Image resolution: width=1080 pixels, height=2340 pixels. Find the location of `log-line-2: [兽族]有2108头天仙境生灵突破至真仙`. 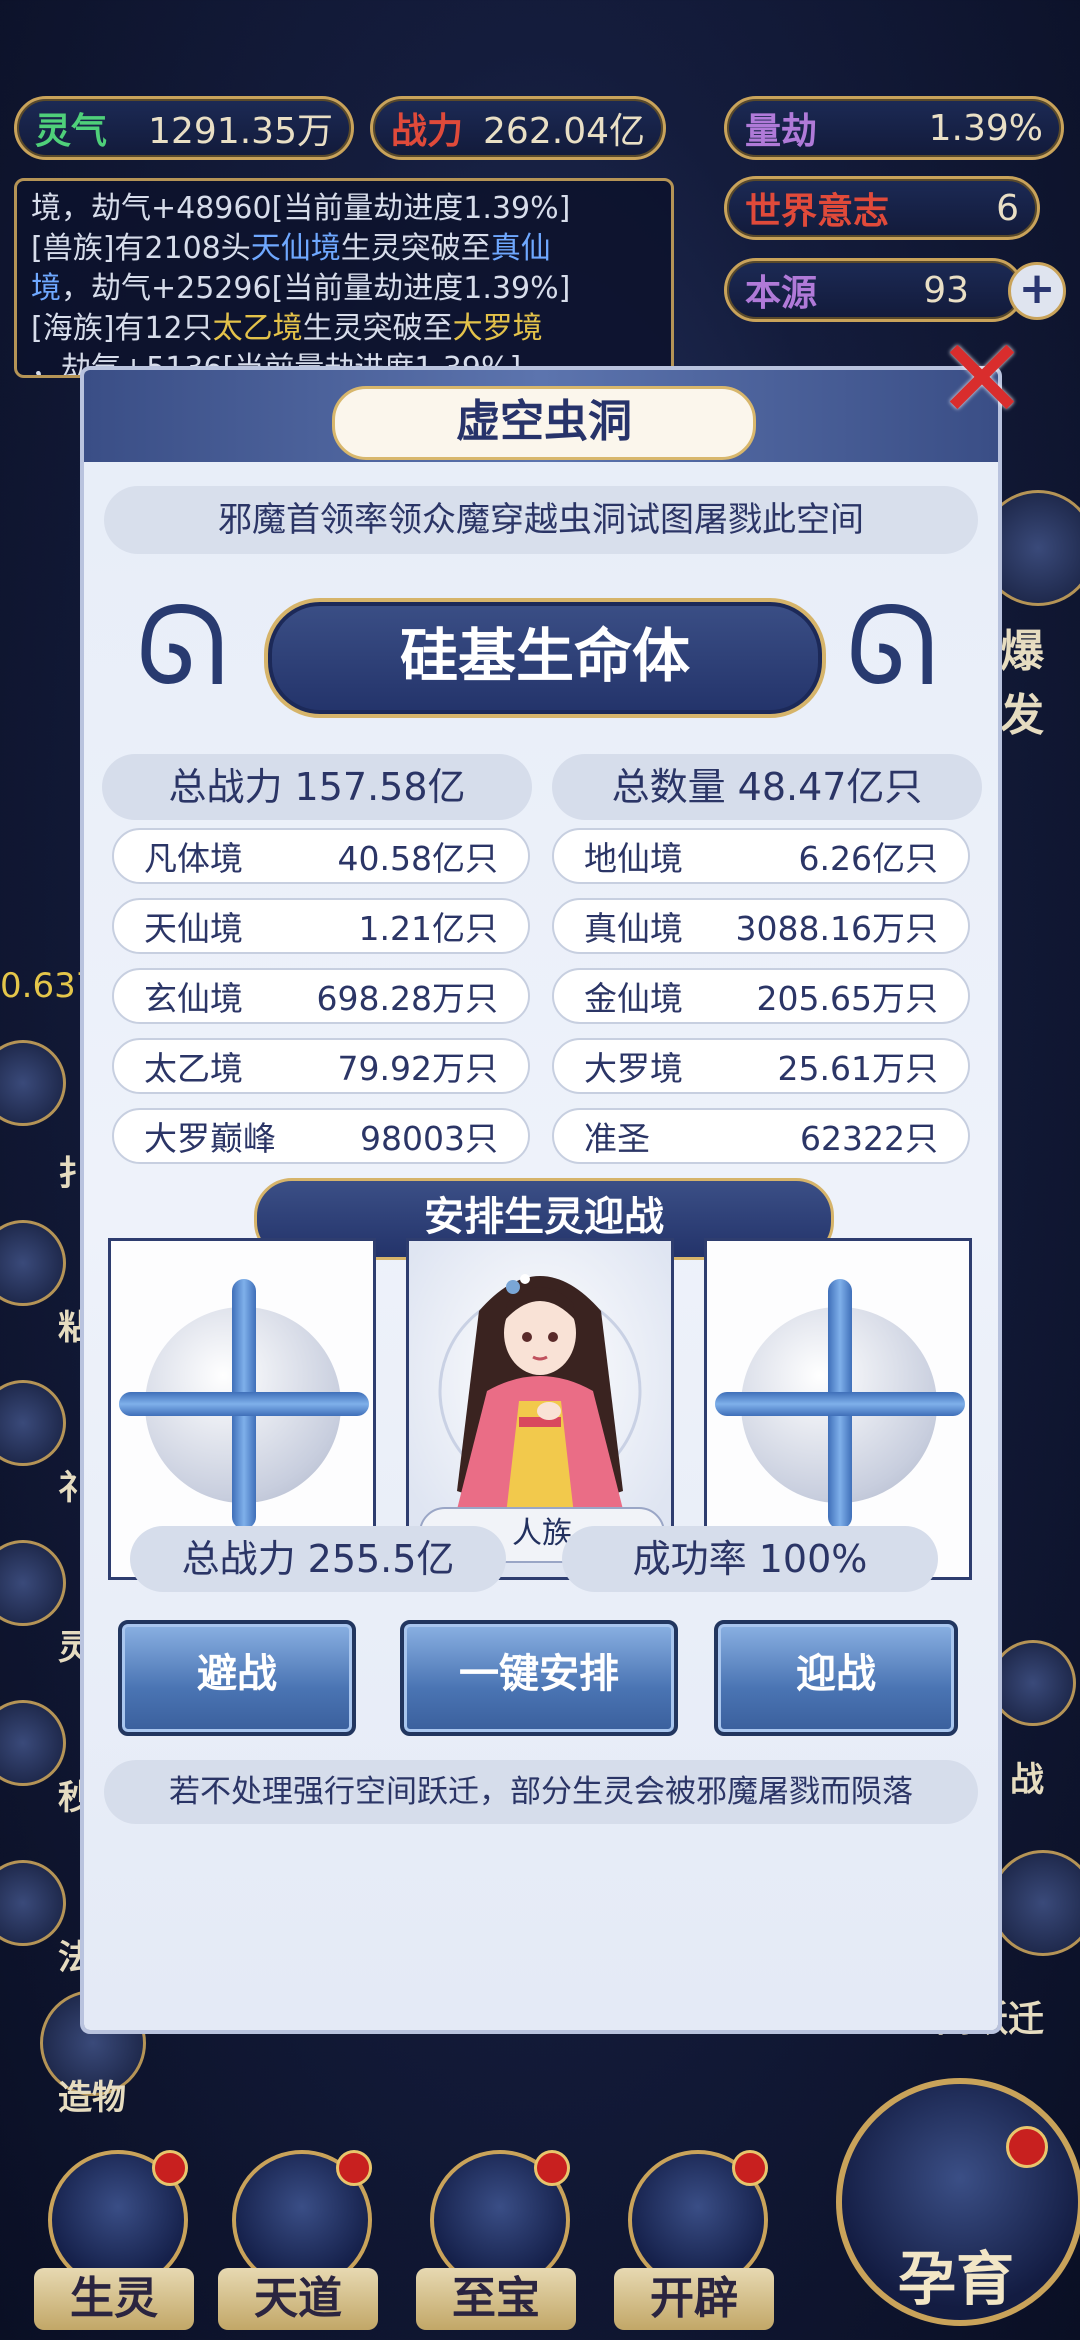

log-line-2: [兽族]有2108头天仙境生灵突破至真仙 is located at coordinates (344, 249).